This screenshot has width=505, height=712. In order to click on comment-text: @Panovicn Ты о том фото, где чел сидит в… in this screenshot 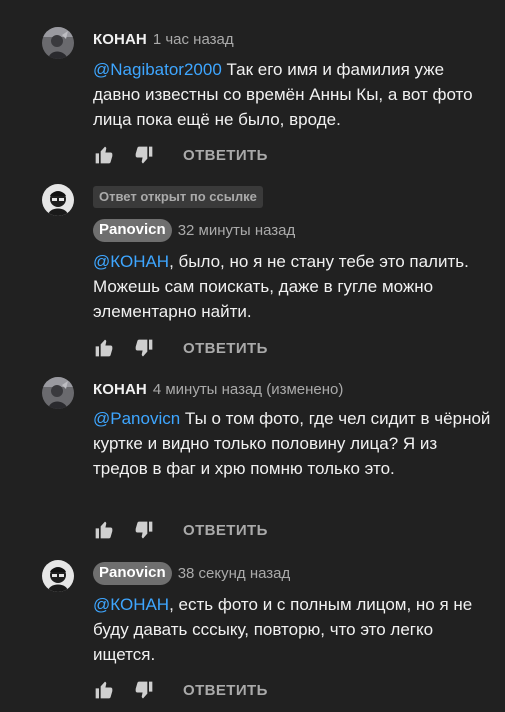, I will do `click(293, 443)`.